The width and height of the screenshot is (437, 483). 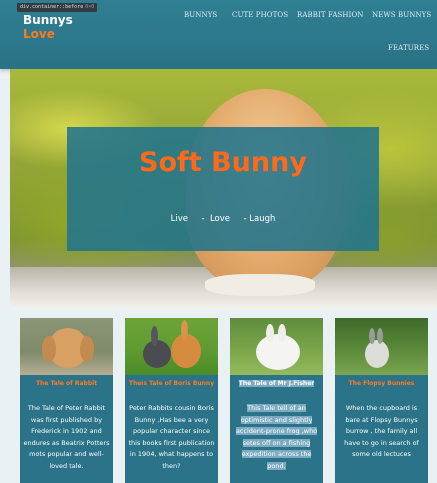 I want to click on nav-link-rabbit-fashion: RABBIT FASHION, so click(x=330, y=15).